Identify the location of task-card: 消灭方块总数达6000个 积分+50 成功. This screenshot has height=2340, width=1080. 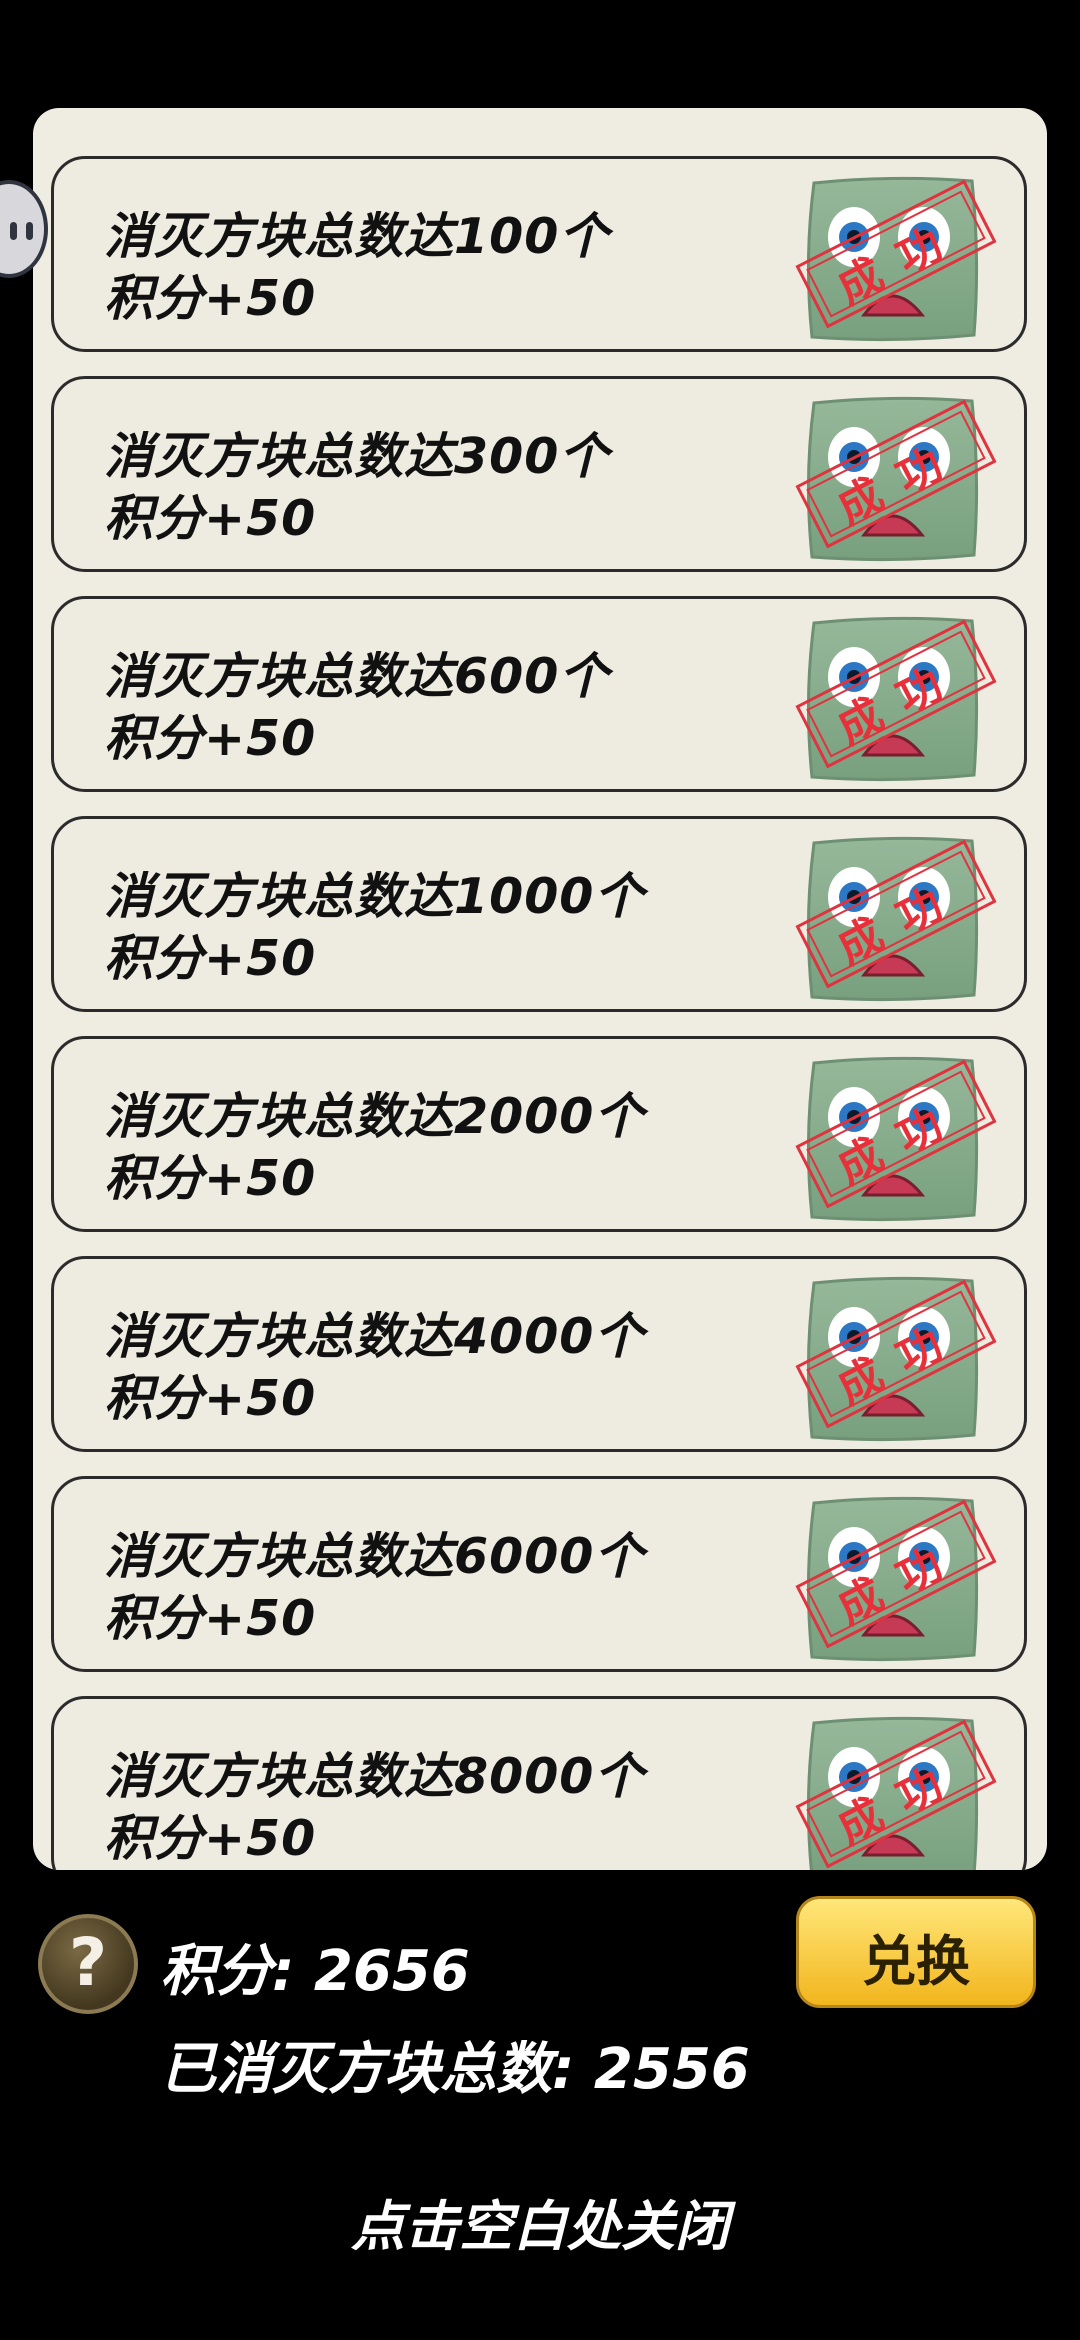
(539, 1574).